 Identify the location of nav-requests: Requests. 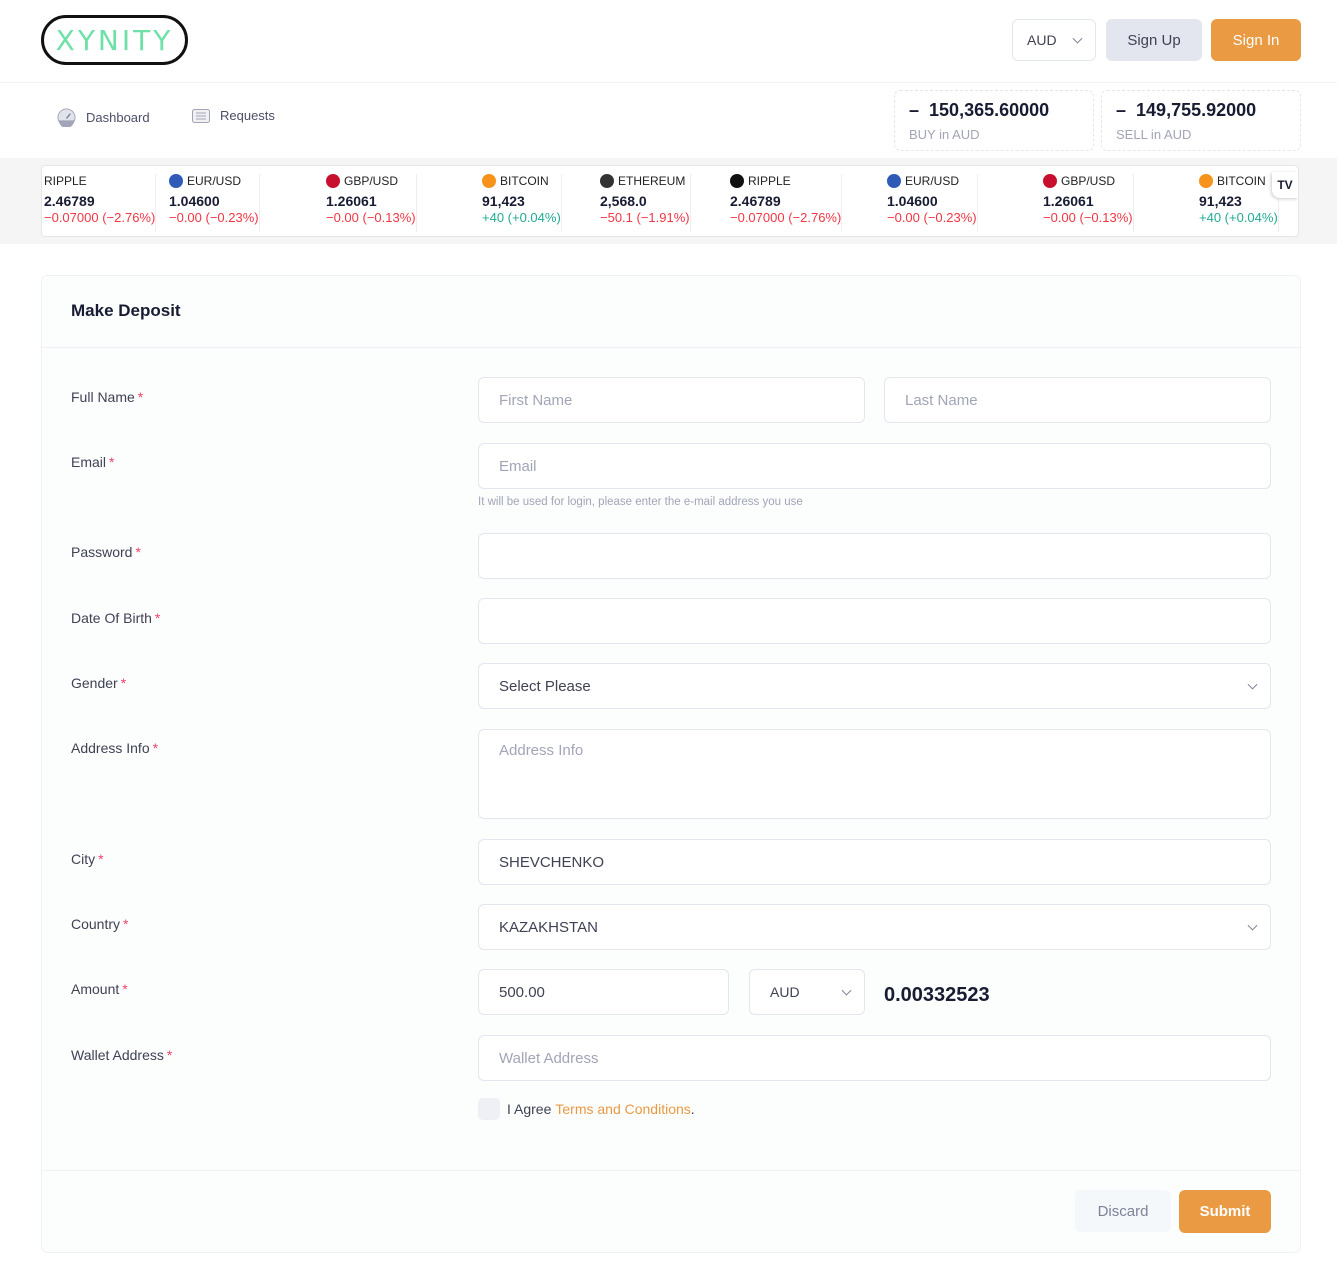
(233, 115).